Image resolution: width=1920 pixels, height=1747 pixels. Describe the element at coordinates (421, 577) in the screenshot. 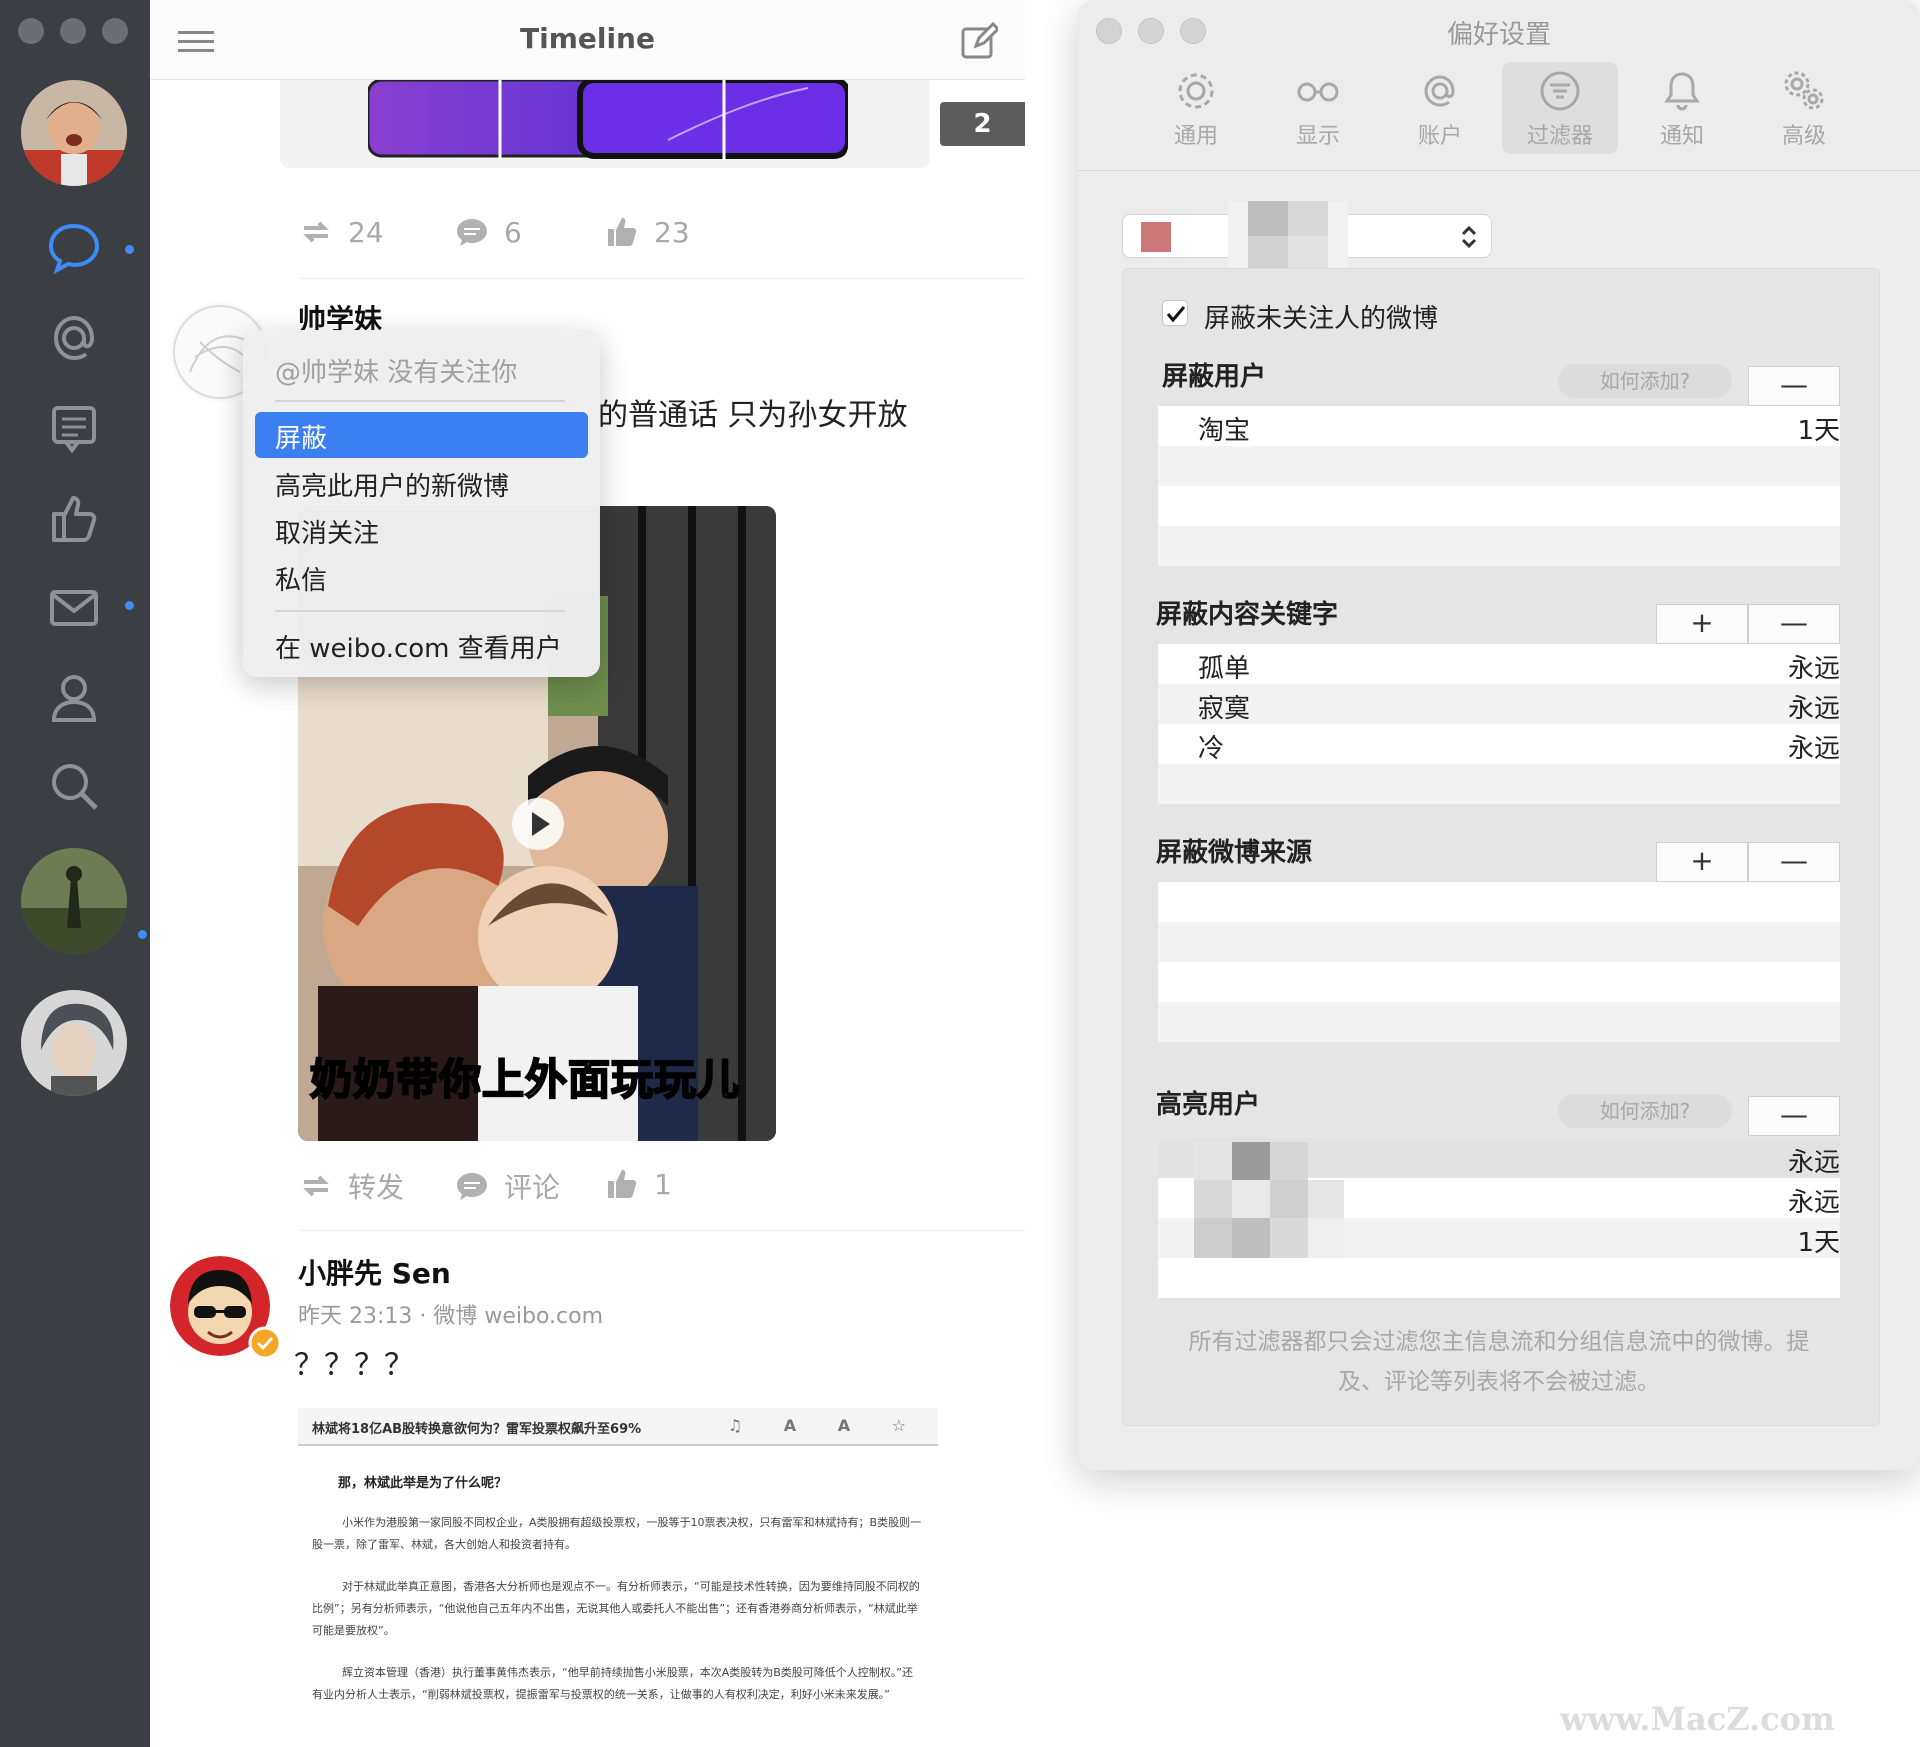

I see `menu-item-direct-message: 私信` at that location.